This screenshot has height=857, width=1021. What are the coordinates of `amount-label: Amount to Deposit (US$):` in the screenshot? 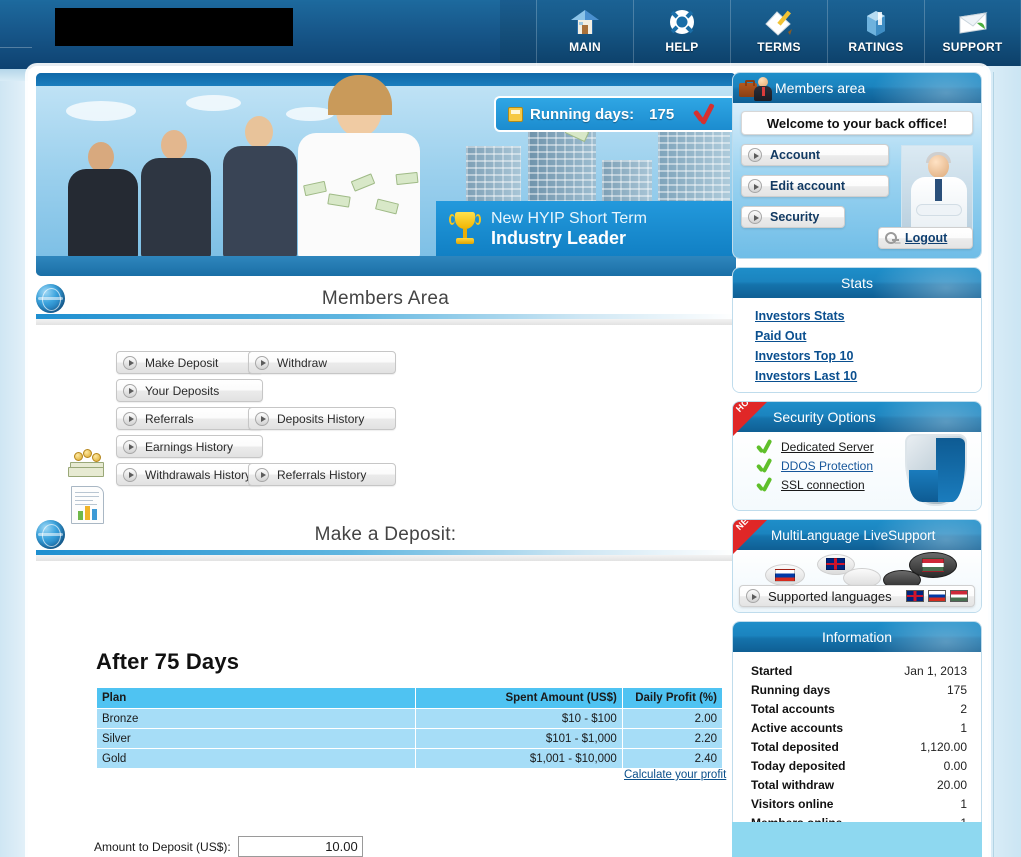 It's located at (162, 846).